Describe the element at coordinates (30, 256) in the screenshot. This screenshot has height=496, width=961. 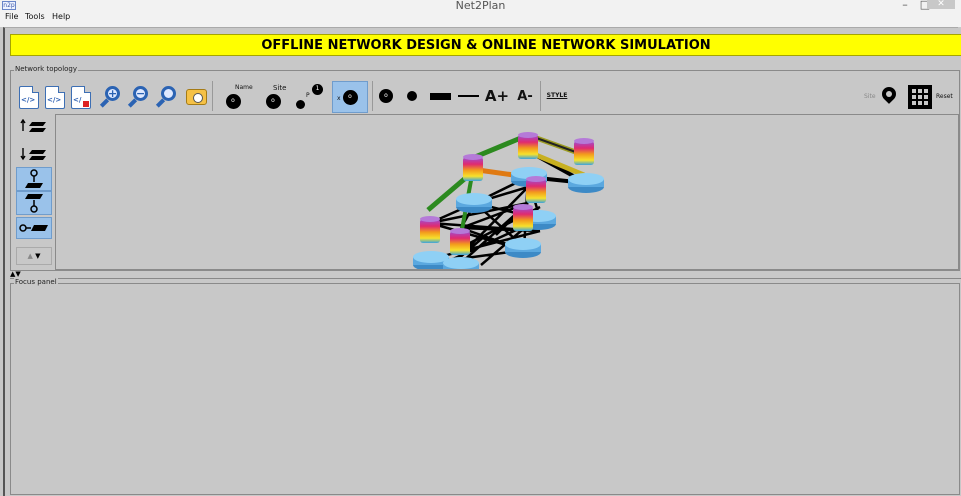
I see `up-arrow-icon: ▲` at that location.